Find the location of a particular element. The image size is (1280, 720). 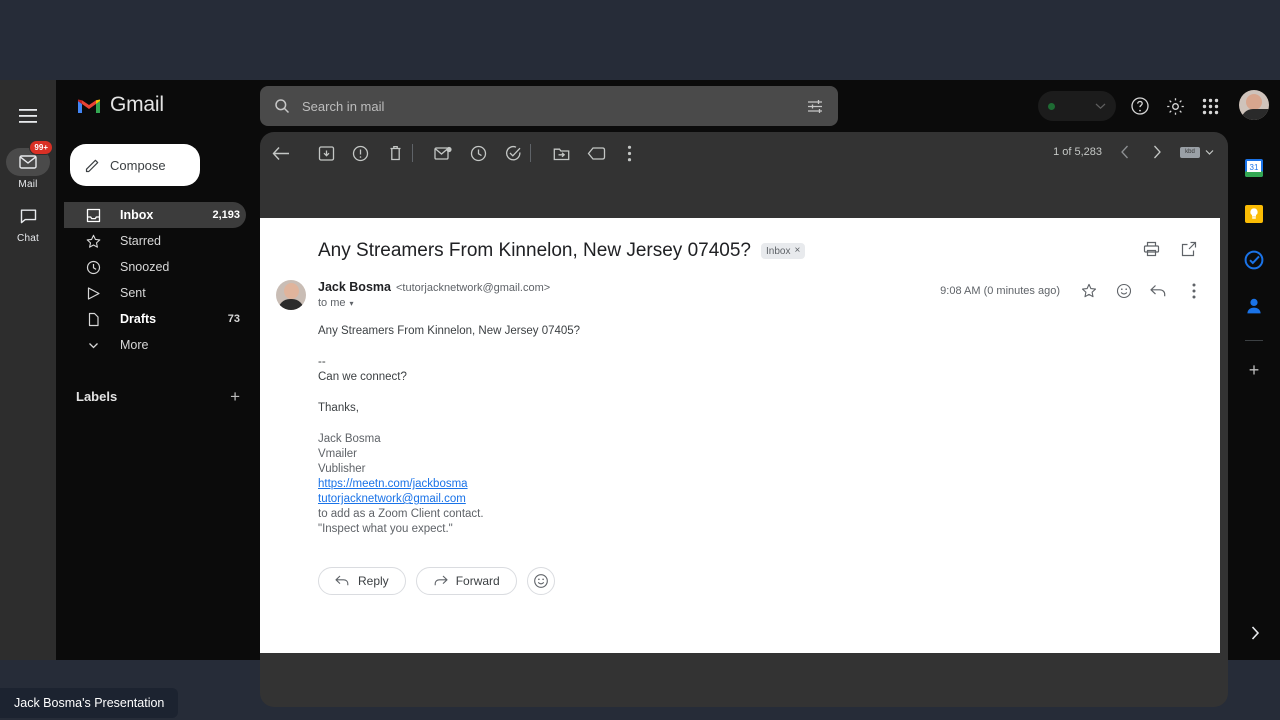

forward-button: Forward is located at coordinates (466, 581).